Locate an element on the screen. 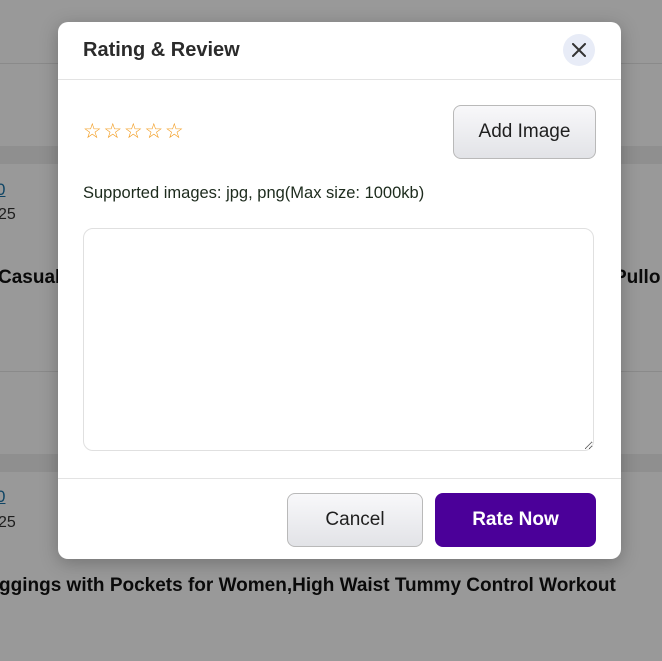 The image size is (662, 661). star-rating: ☆ ☆ ☆ ☆ ☆ is located at coordinates (133, 131).